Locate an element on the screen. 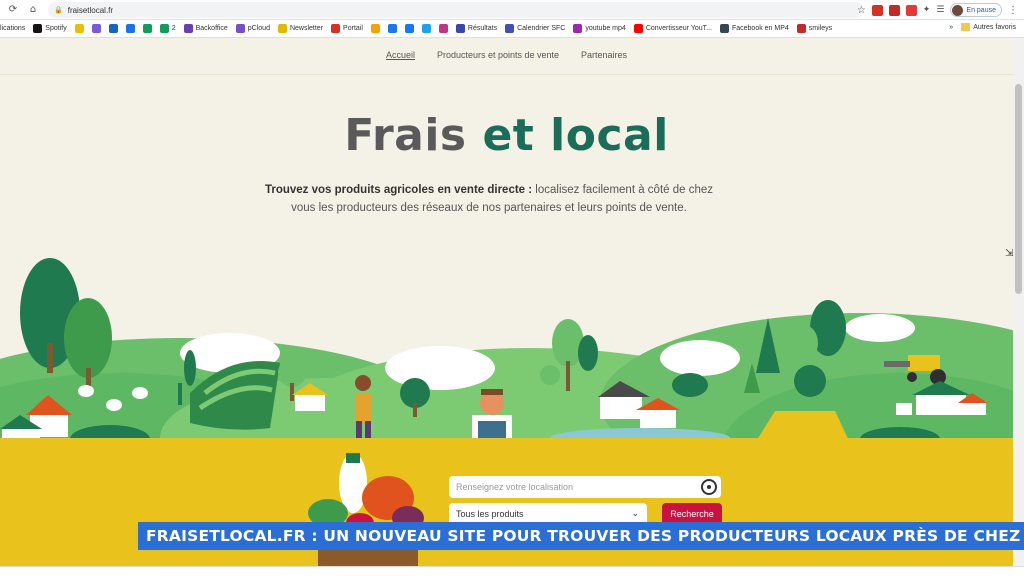 This screenshot has height=576, width=1024. bookmark-label: lications is located at coordinates (13, 28).